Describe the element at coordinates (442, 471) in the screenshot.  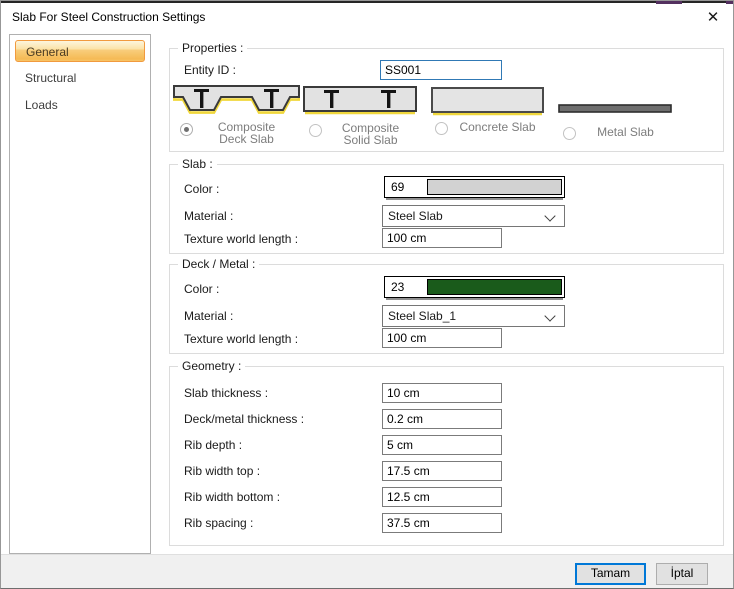
I see `rib-width-top-input` at that location.